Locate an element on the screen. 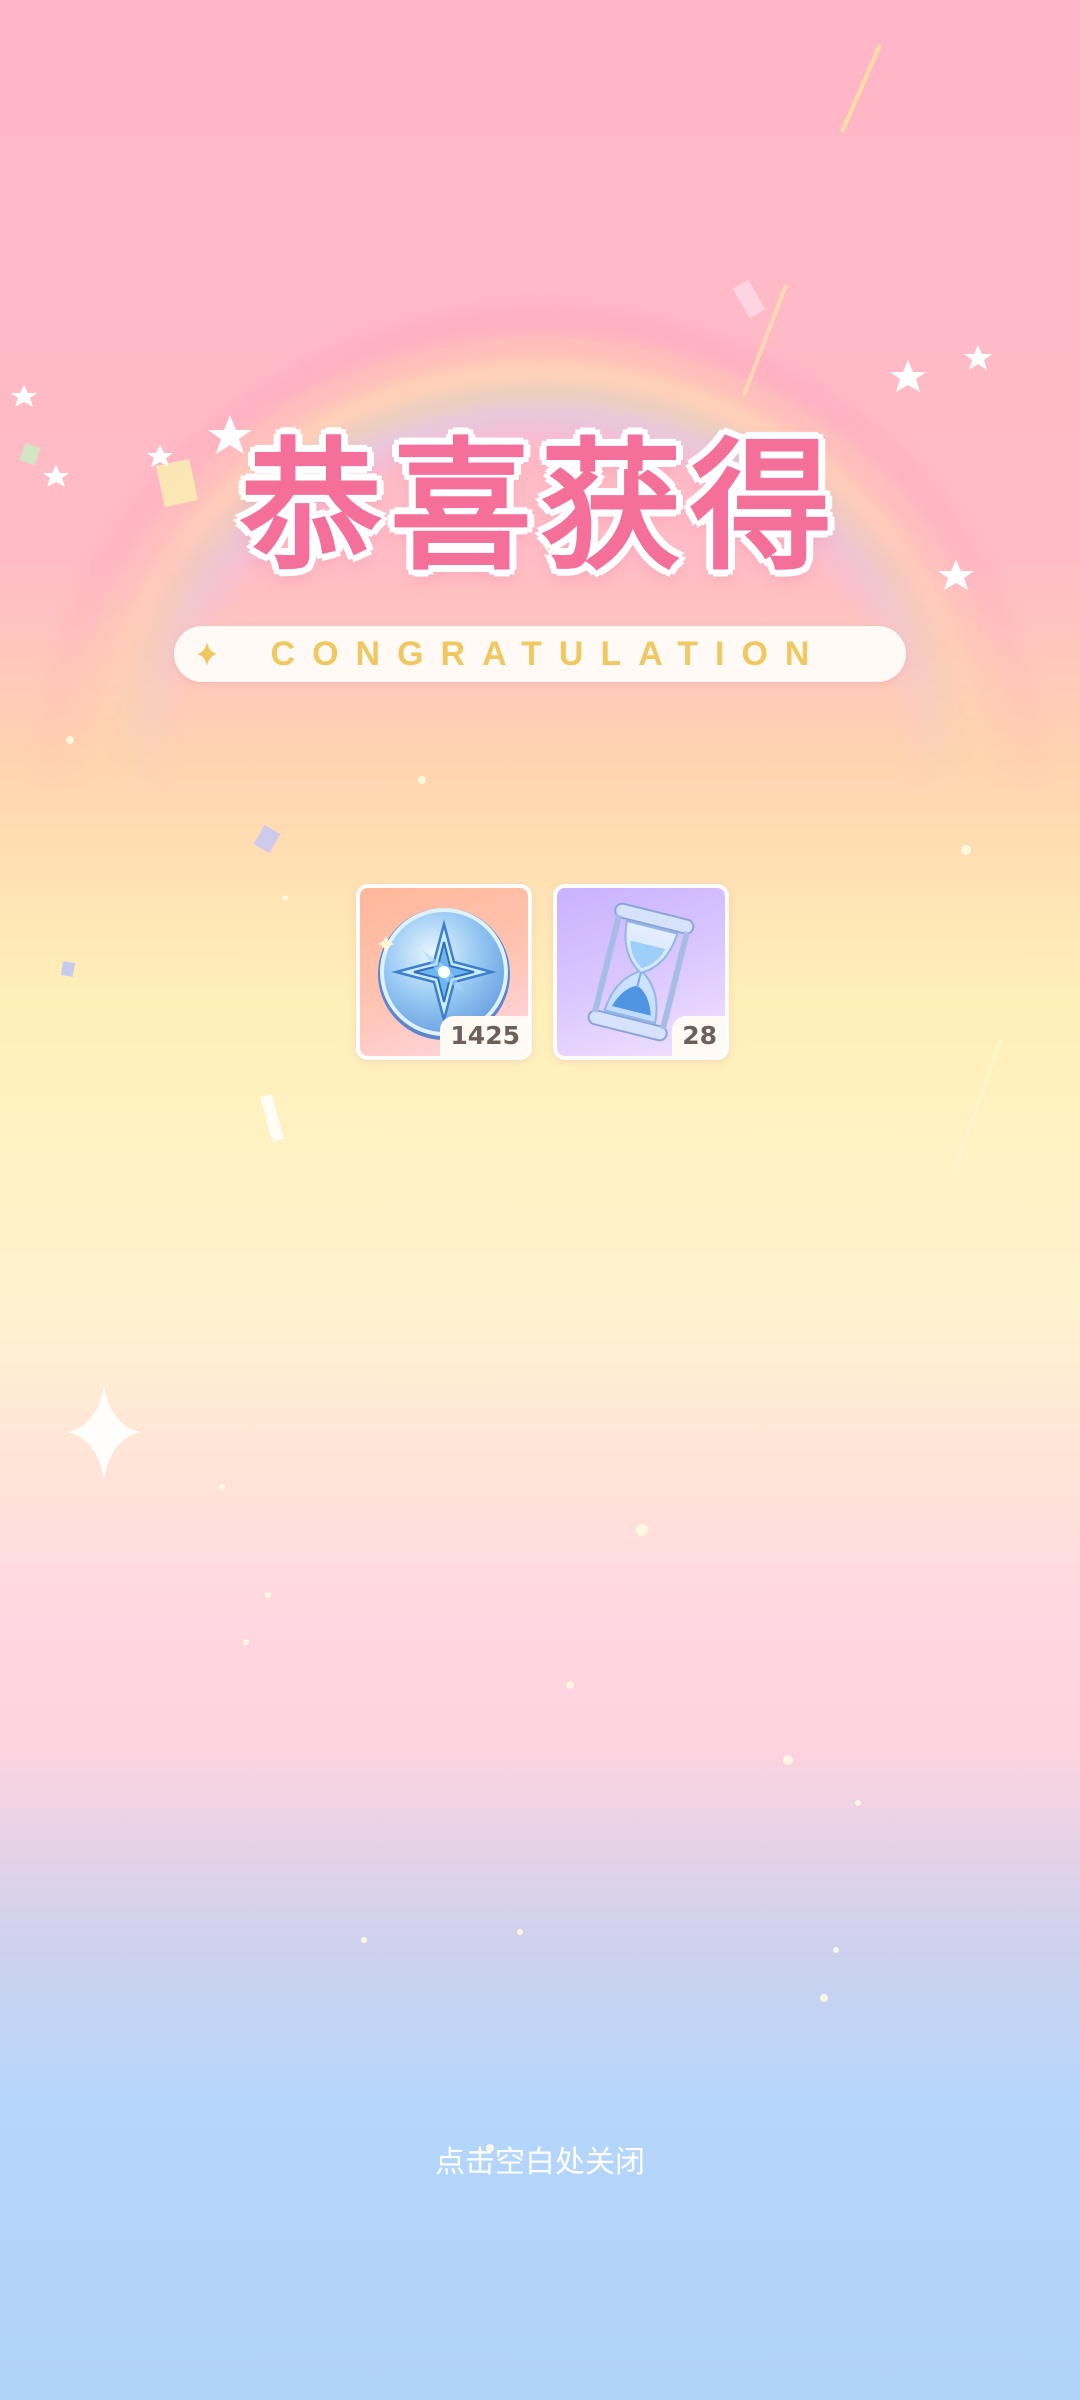 The height and width of the screenshot is (2400, 1080). quantity-badge: 1425 is located at coordinates (484, 1036).